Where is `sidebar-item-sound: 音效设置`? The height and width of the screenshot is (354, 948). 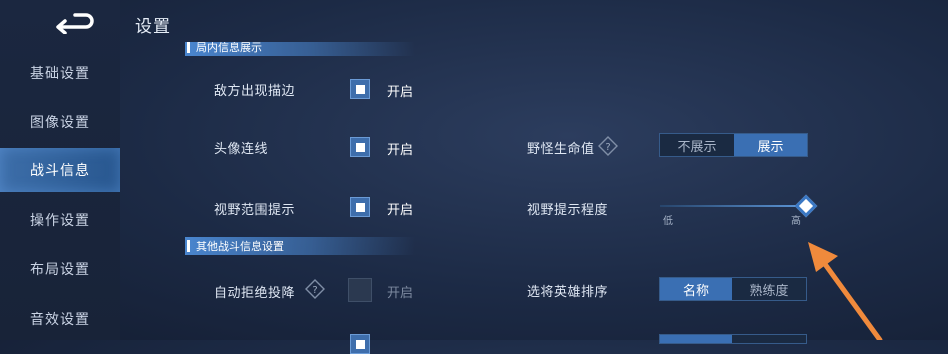
sidebar-item-sound: 音效设置 is located at coordinates (60, 319).